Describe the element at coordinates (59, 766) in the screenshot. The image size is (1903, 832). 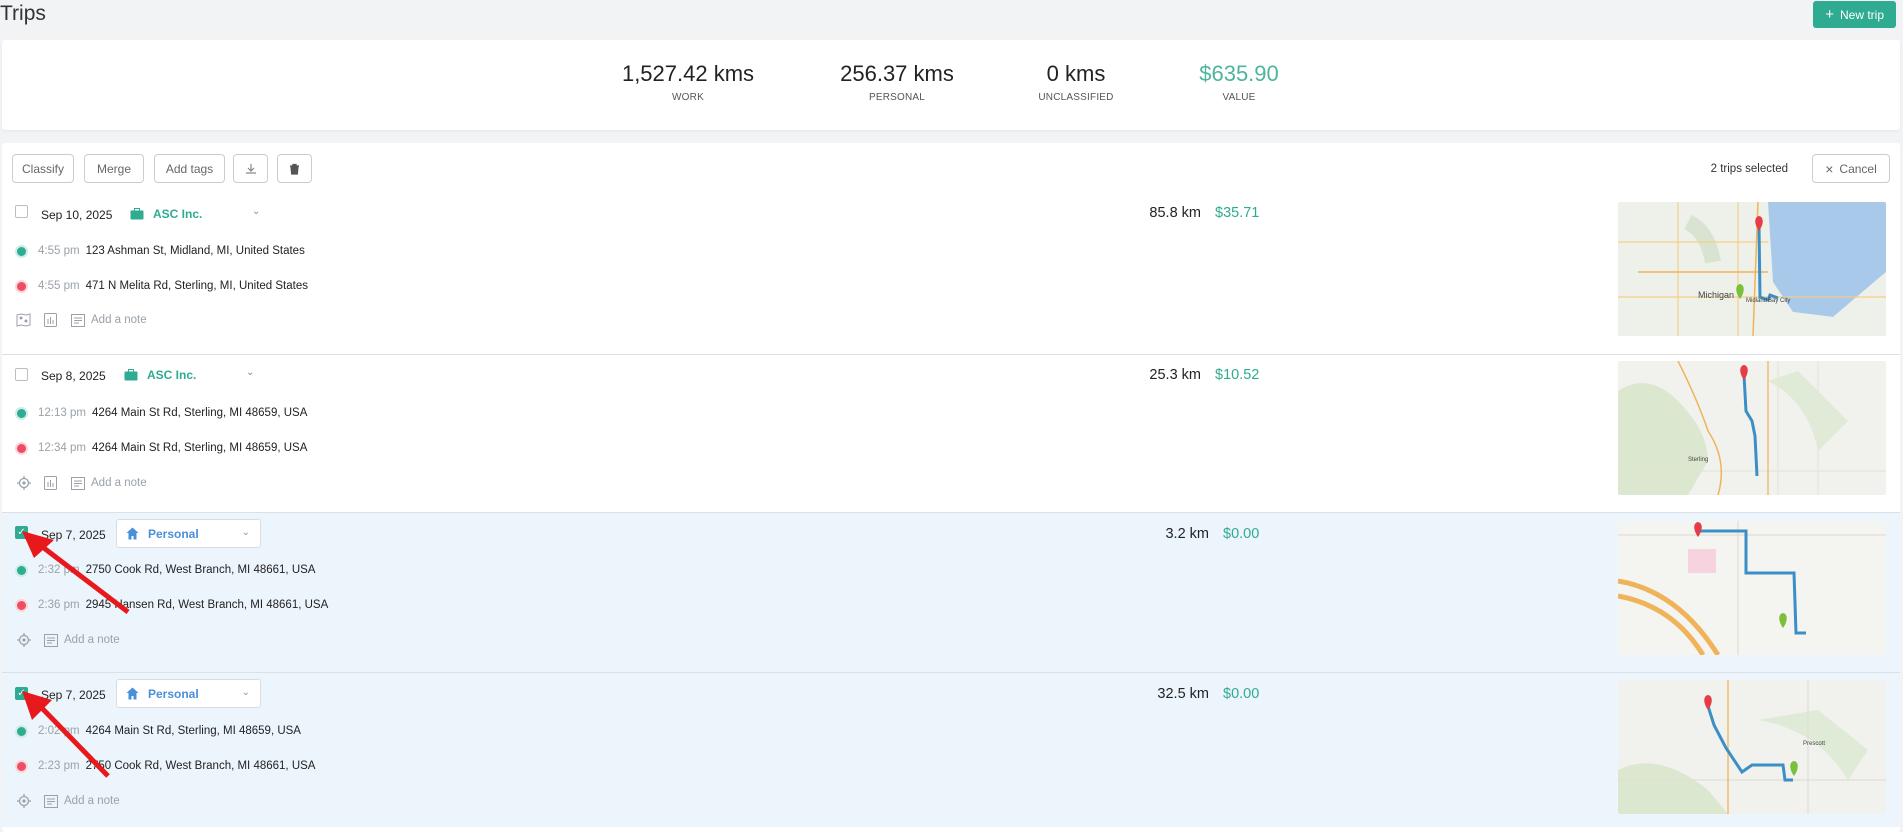
I see `end-time: 2:23 pm` at that location.